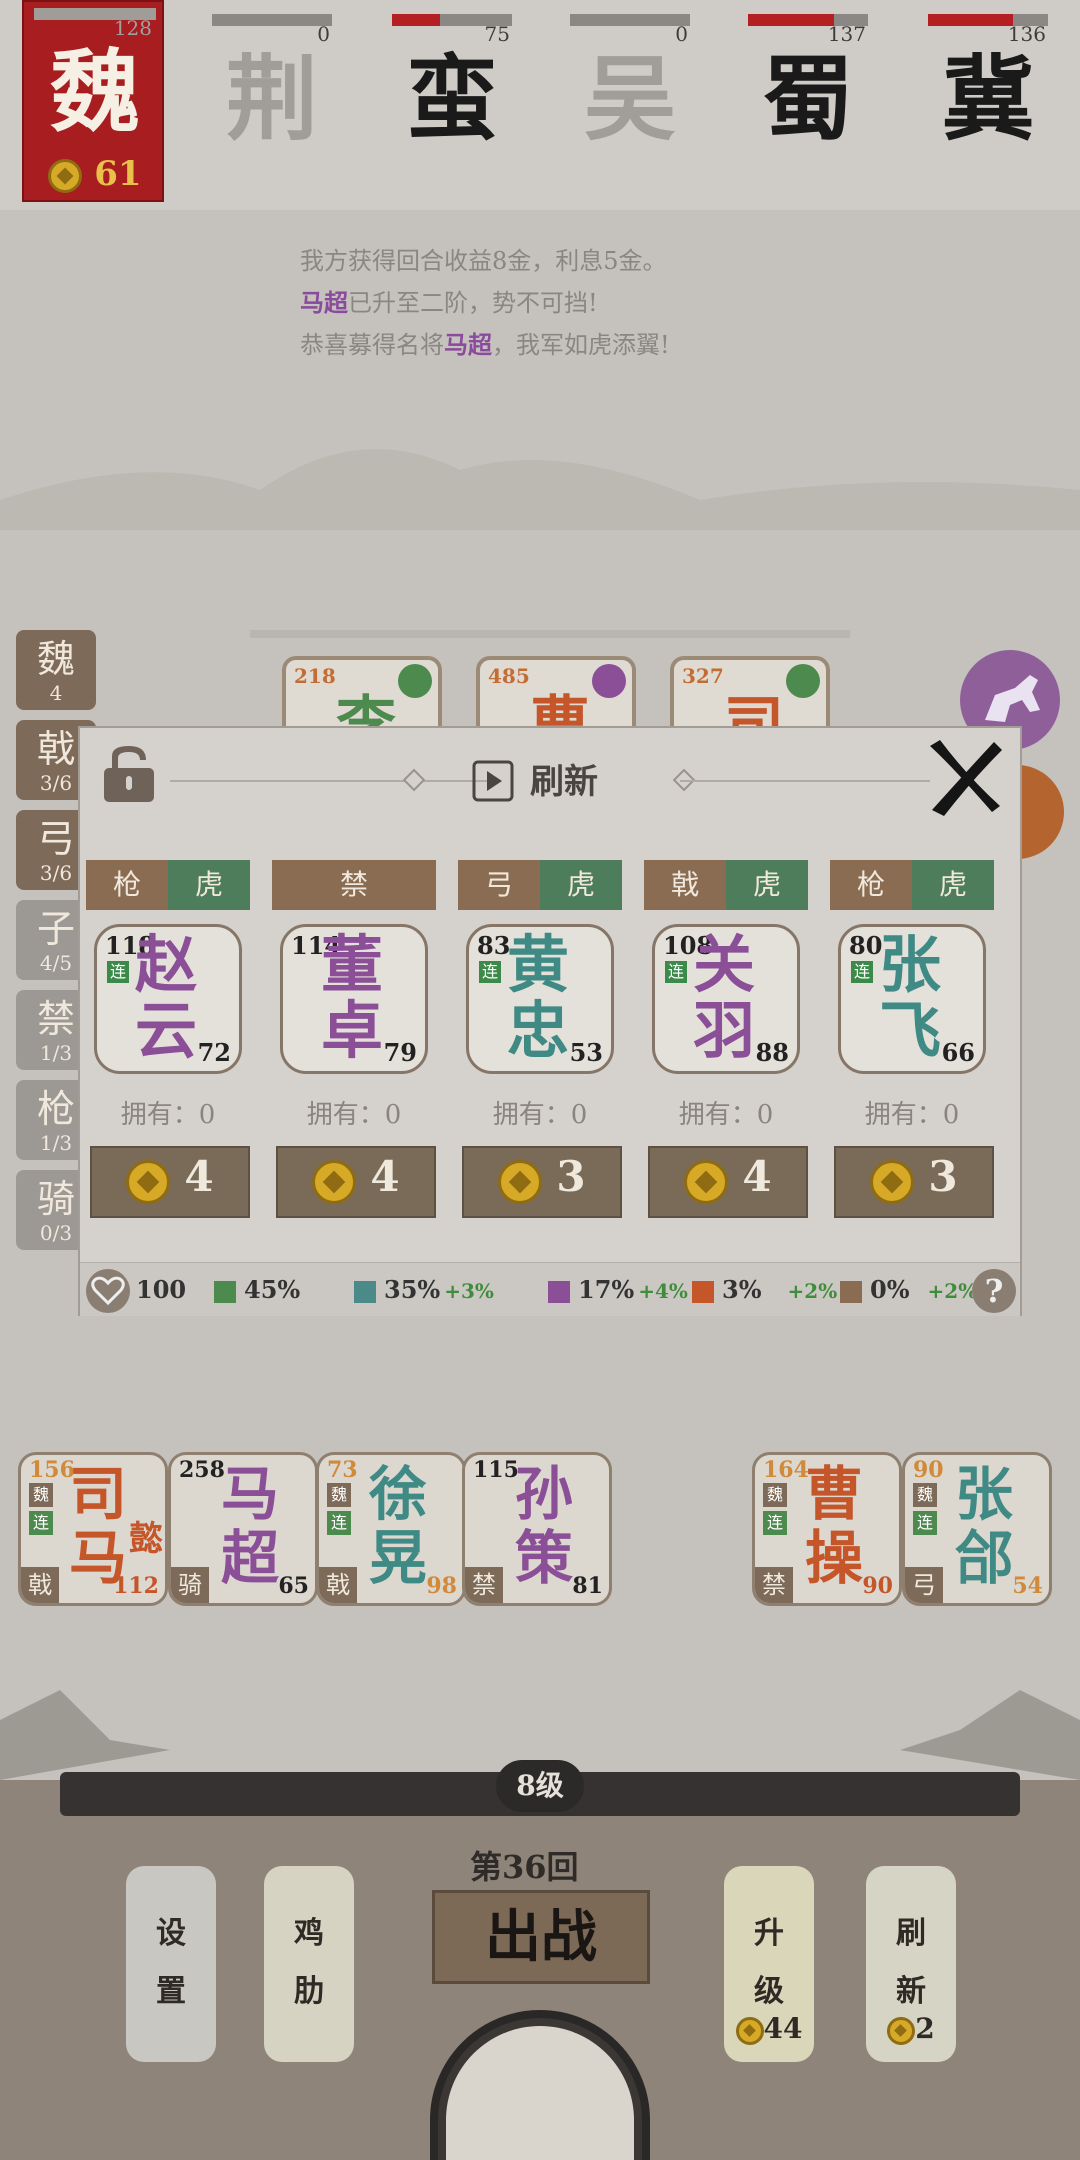 This screenshot has width=1080, height=2160. What do you see at coordinates (846, 34) in the screenshot?
I see `faction-hp: 137` at bounding box center [846, 34].